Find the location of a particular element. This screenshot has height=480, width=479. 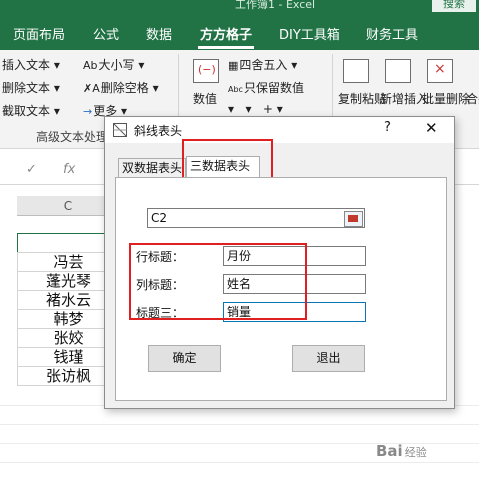

watermark: Bai 经验 is located at coordinates (401, 451).